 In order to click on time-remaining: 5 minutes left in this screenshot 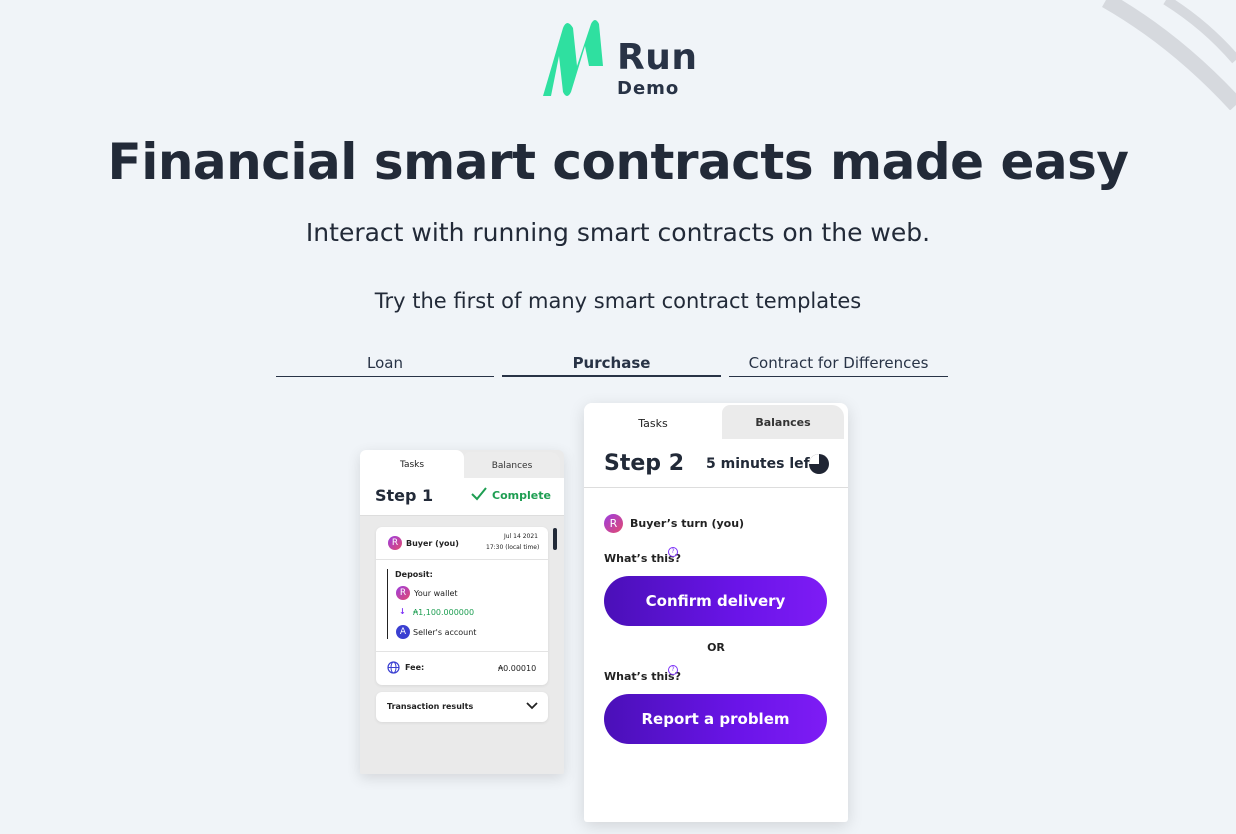, I will do `click(761, 464)`.